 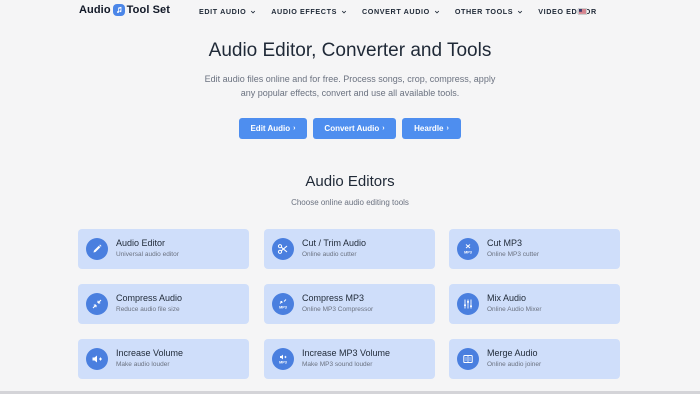 What do you see at coordinates (512, 353) in the screenshot?
I see `tool-title: Merge Audio` at bounding box center [512, 353].